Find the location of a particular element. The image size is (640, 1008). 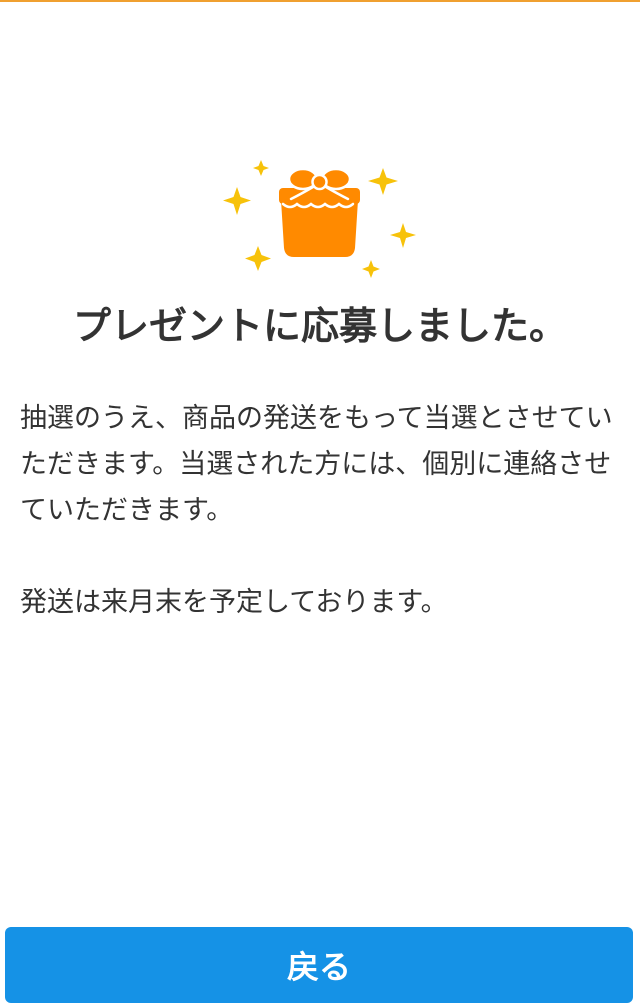

gift-illustration is located at coordinates (320, 219).